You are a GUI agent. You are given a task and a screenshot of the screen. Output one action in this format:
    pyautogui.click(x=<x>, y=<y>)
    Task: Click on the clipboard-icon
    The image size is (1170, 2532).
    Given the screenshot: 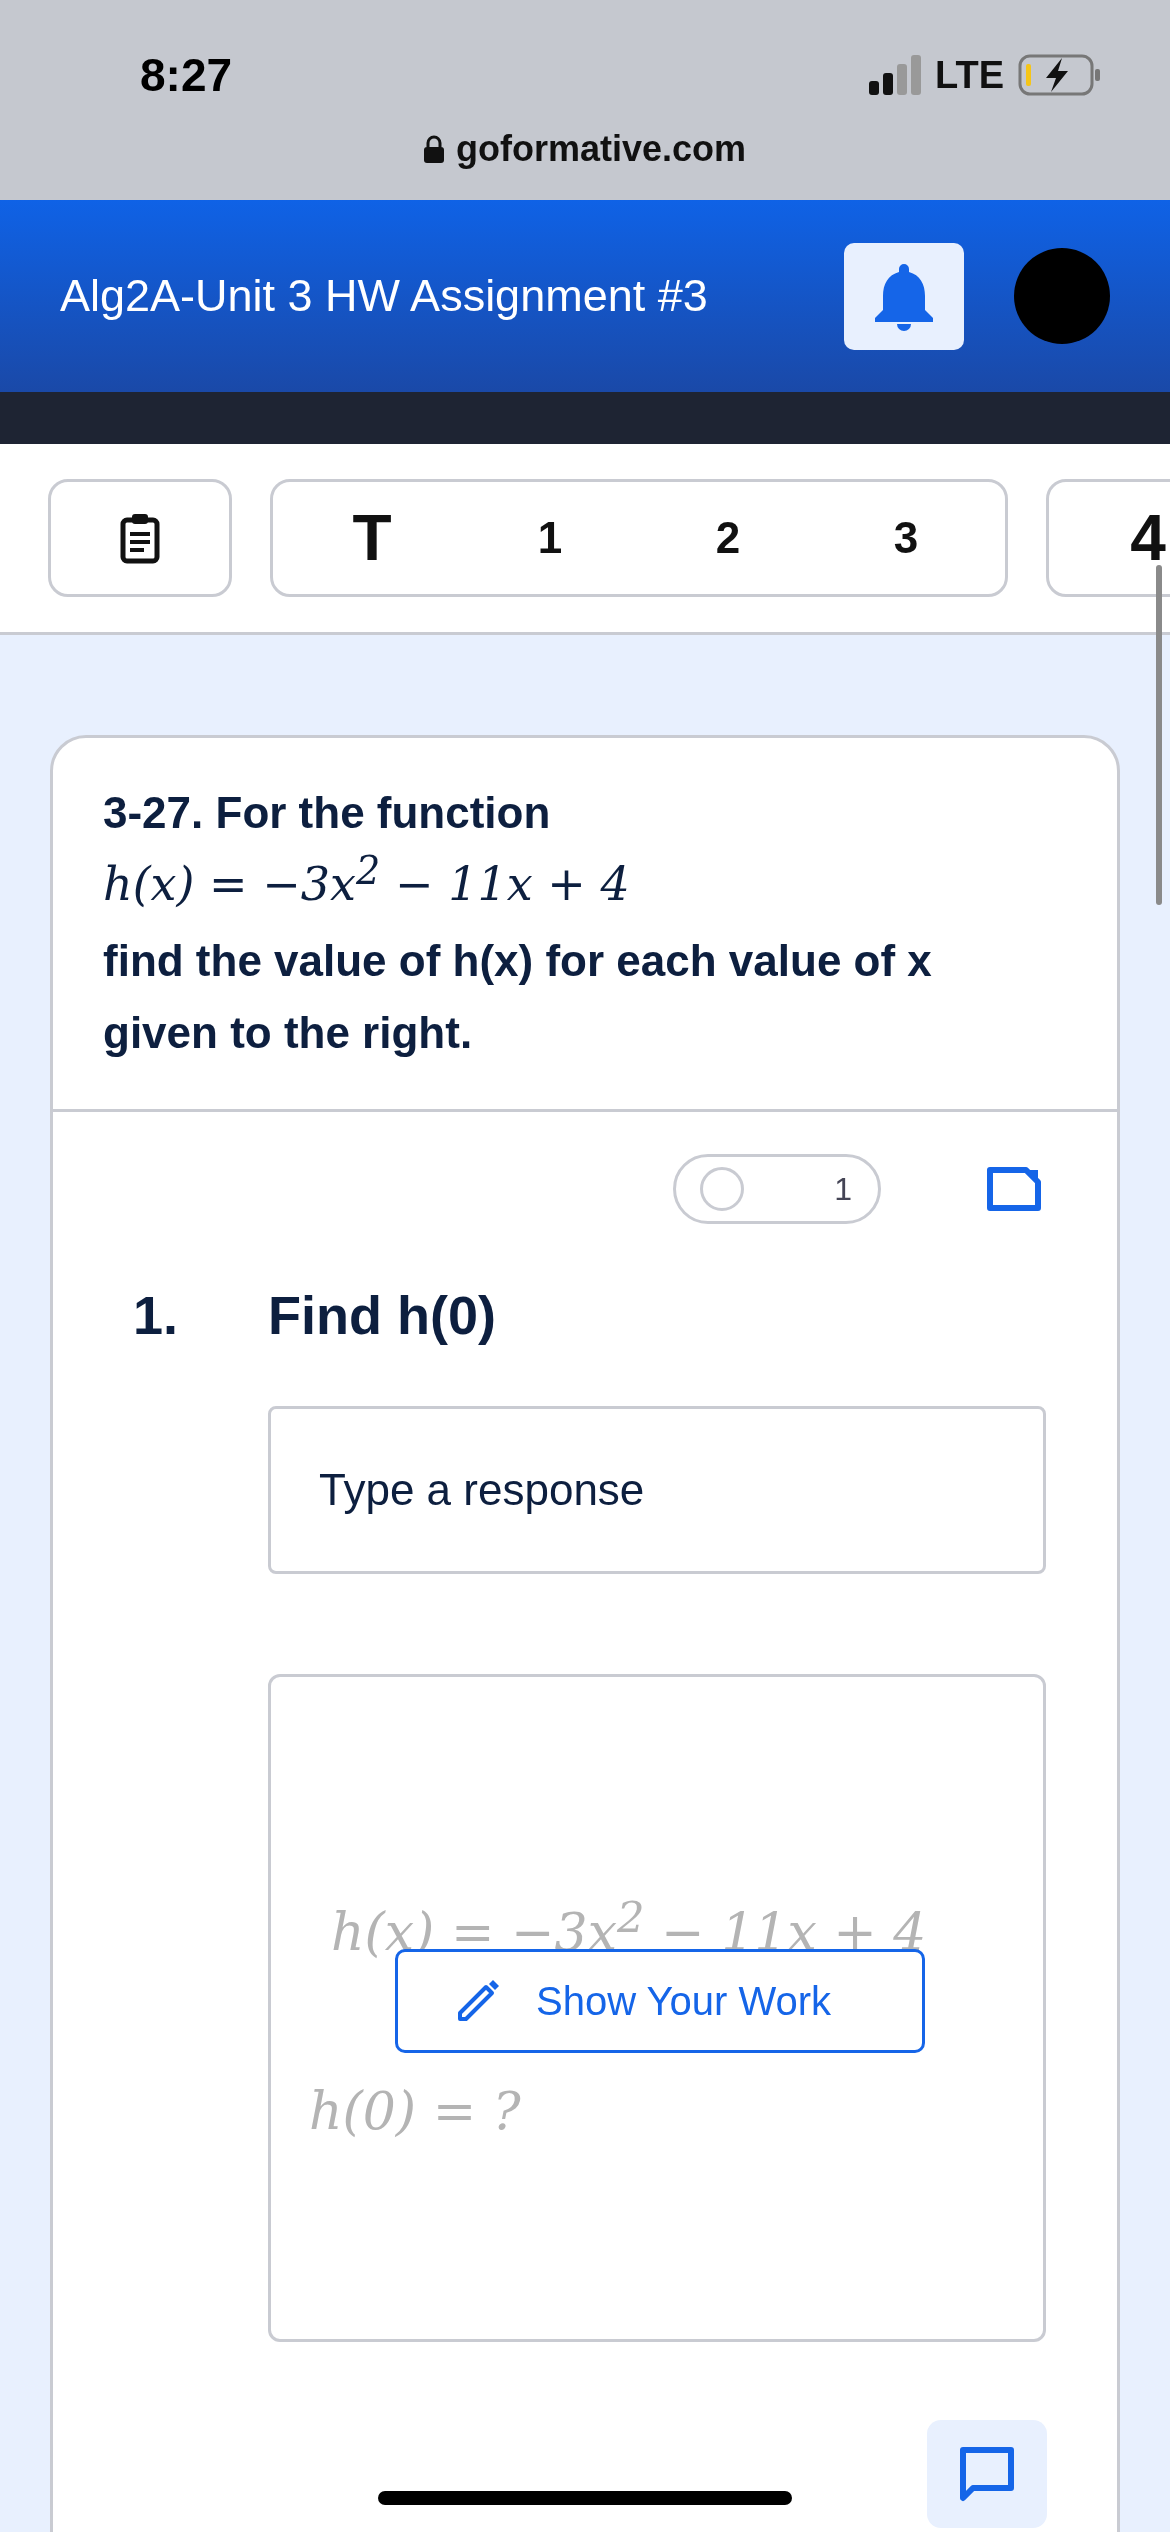 What is the action you would take?
    pyautogui.click(x=140, y=538)
    